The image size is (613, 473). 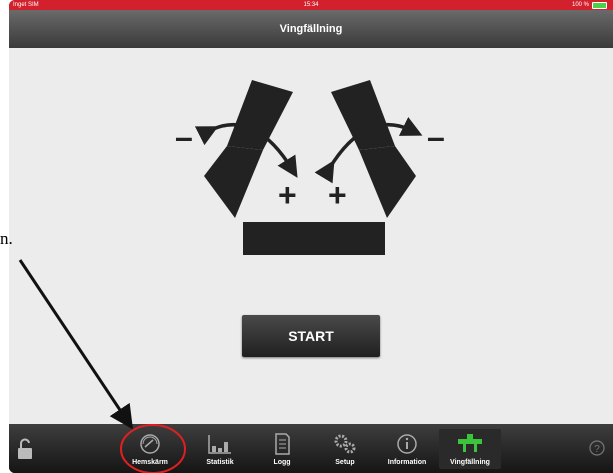 I want to click on tab-logg: Logg, so click(x=282, y=449).